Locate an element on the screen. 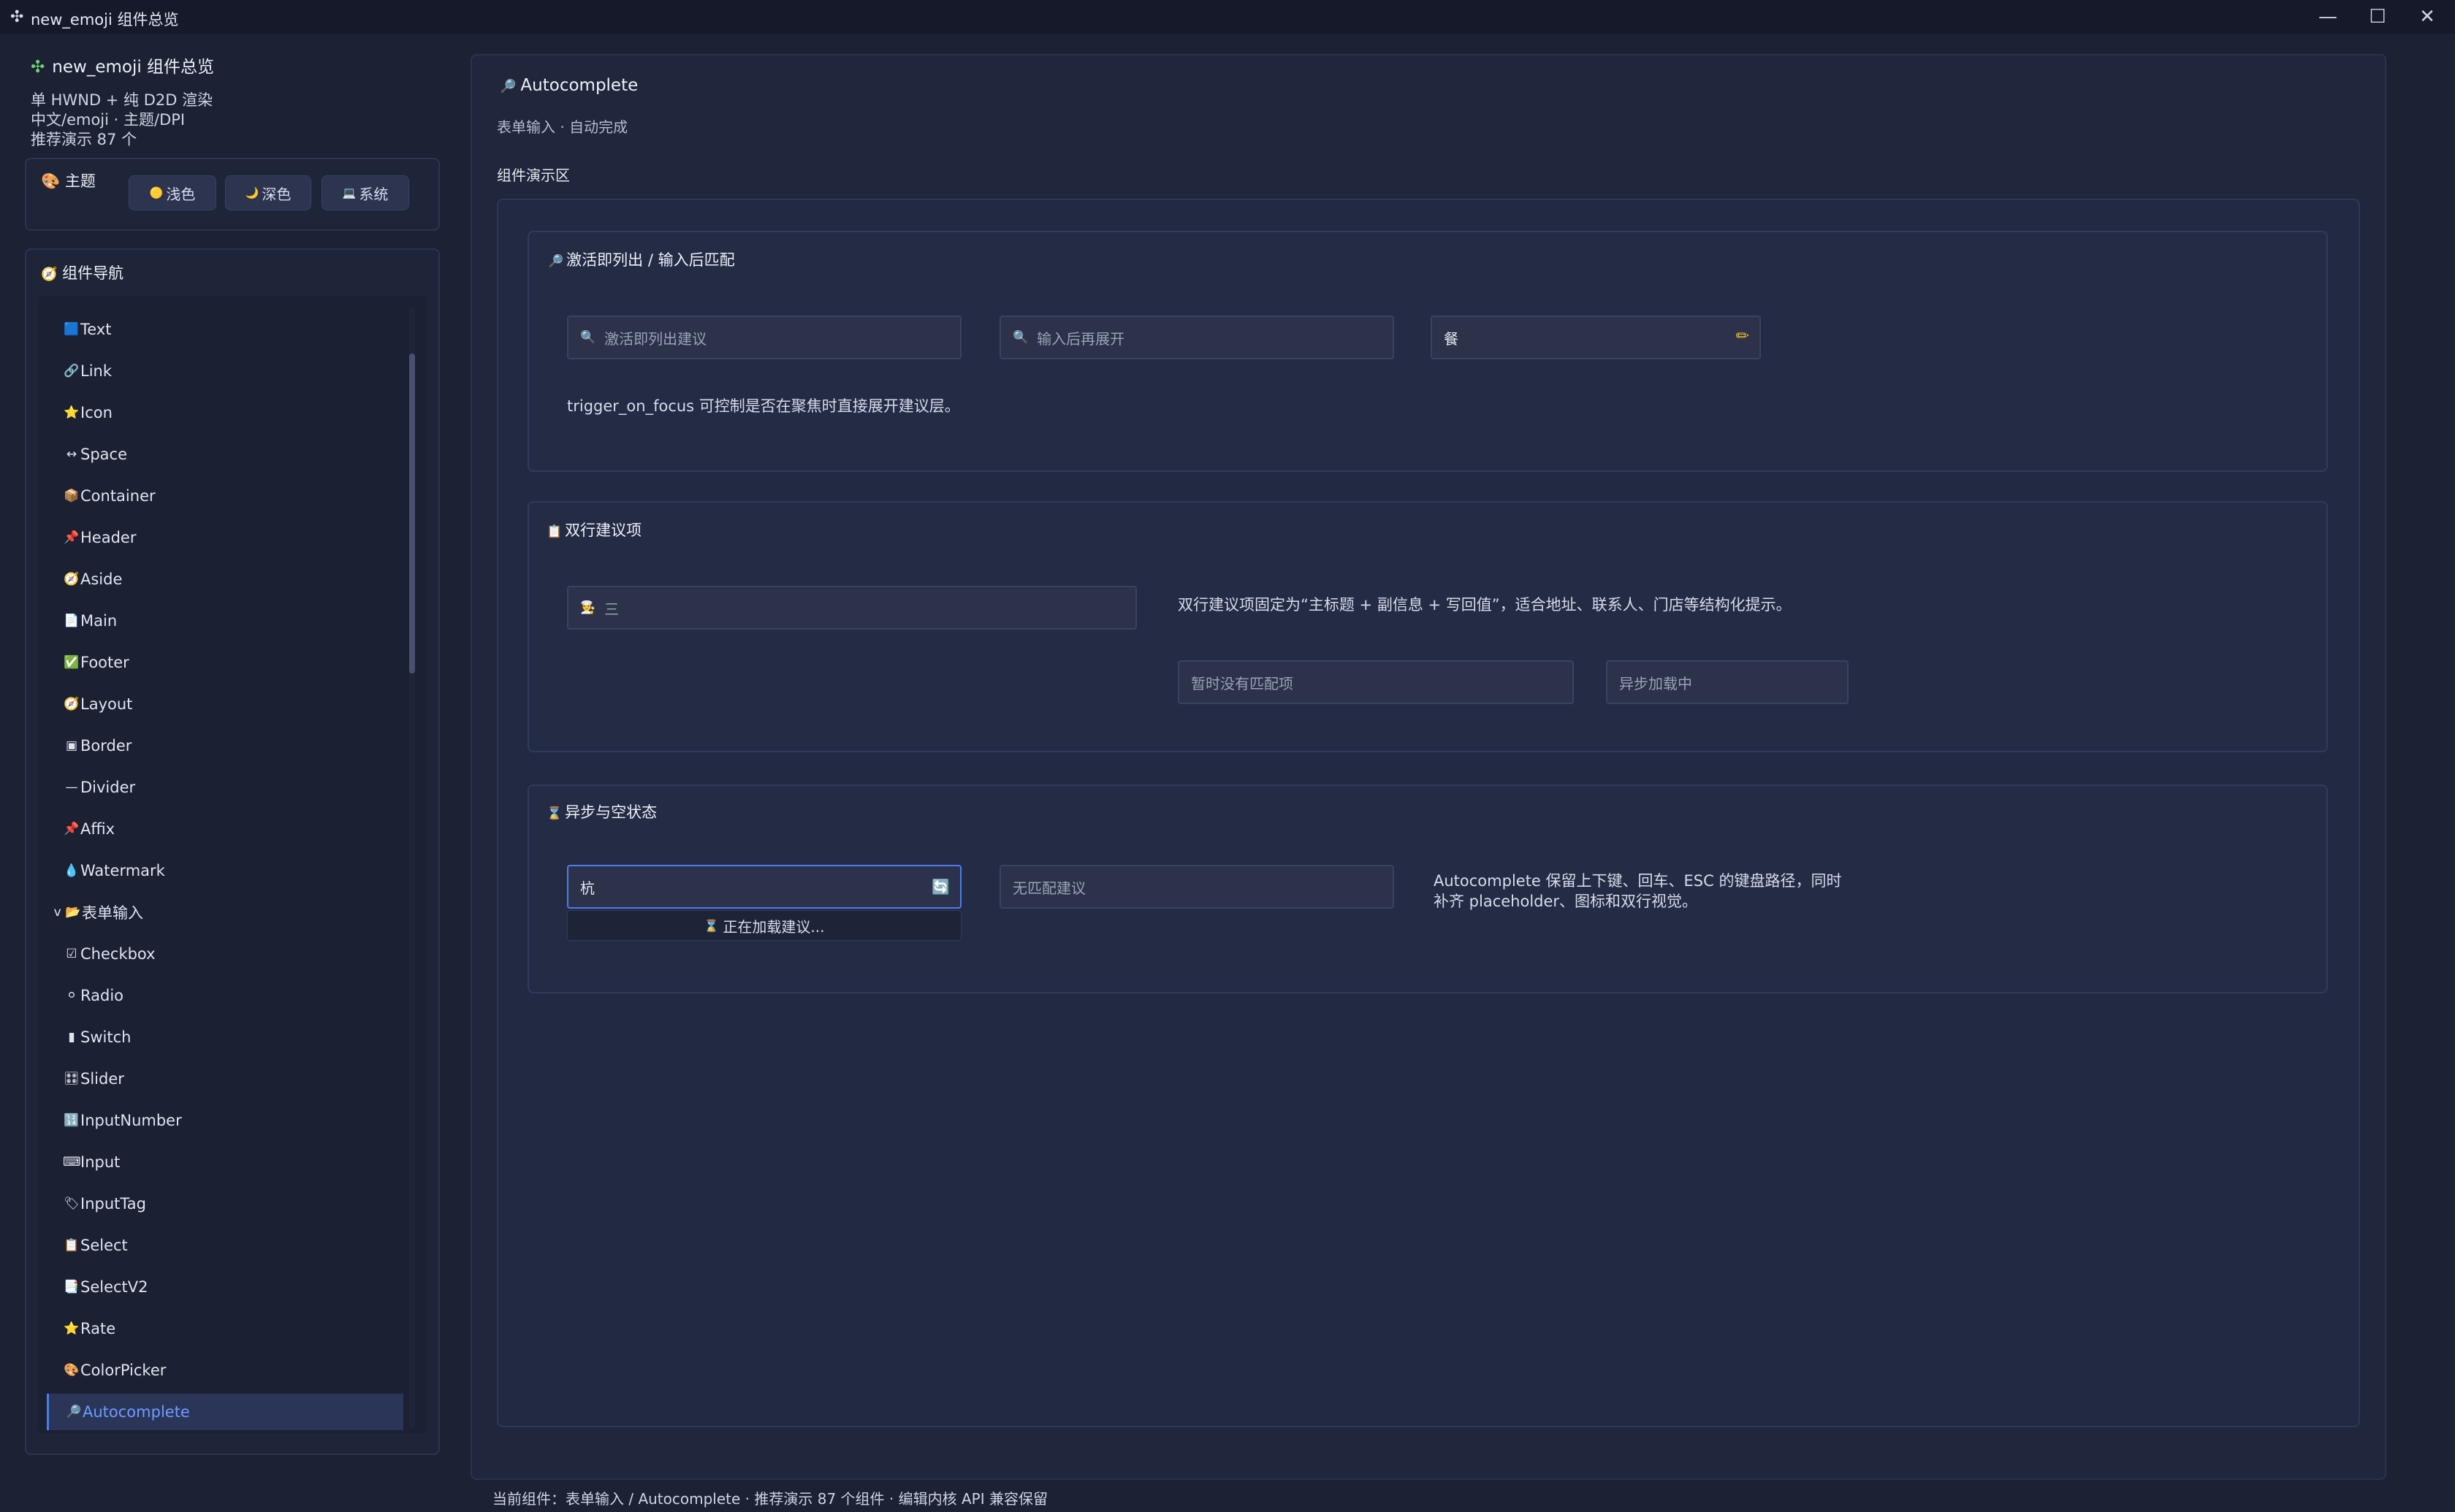 The height and width of the screenshot is (1512, 2455). maximize-button: ☐ is located at coordinates (2377, 17).